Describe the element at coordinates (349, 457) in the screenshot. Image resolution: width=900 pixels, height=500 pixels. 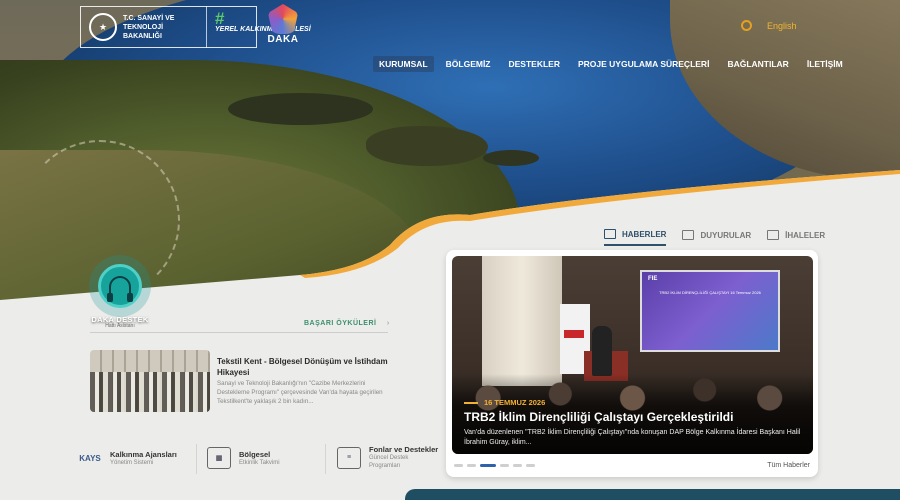
I see `document-icon: ≡` at that location.